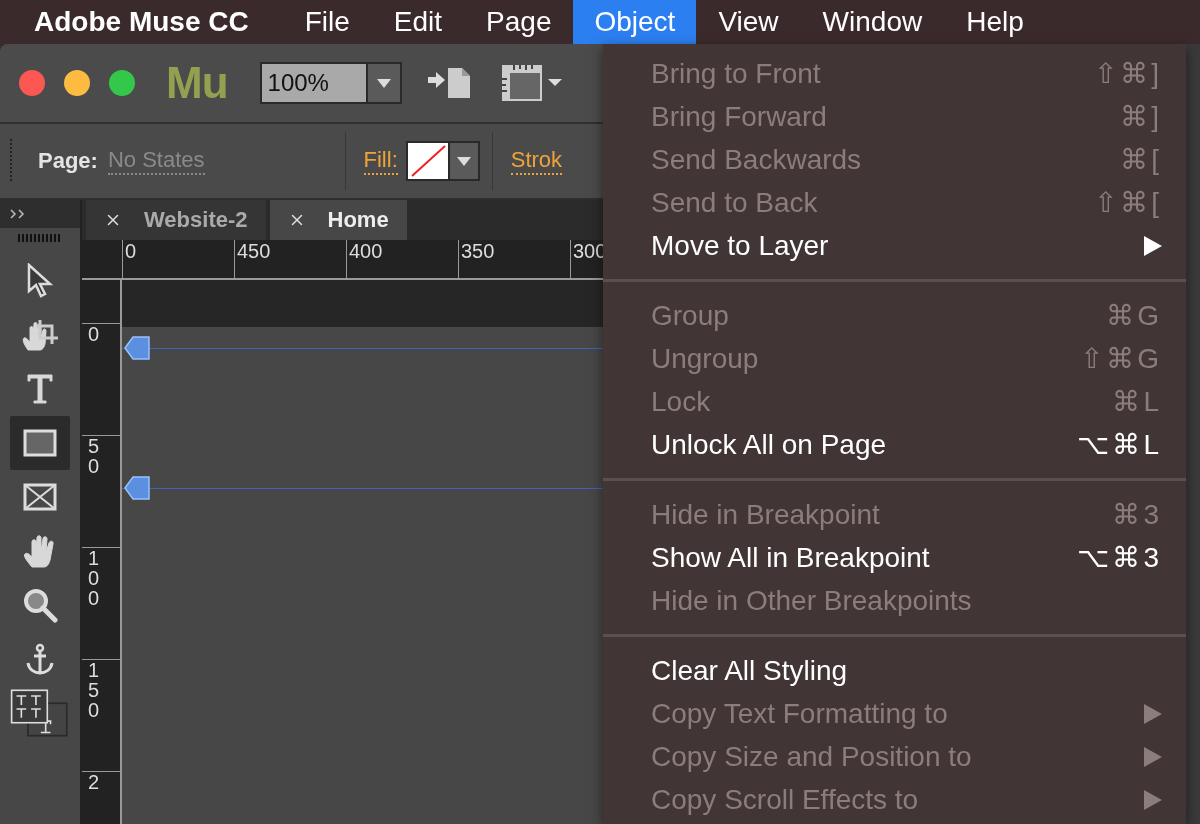  What do you see at coordinates (1134, 315) in the screenshot?
I see `shortcut: ⌘G` at bounding box center [1134, 315].